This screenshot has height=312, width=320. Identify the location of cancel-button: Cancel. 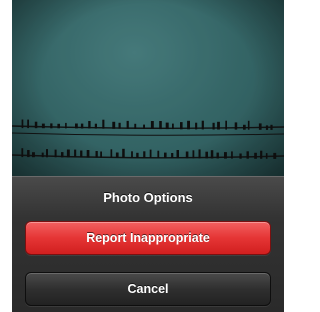
(148, 289).